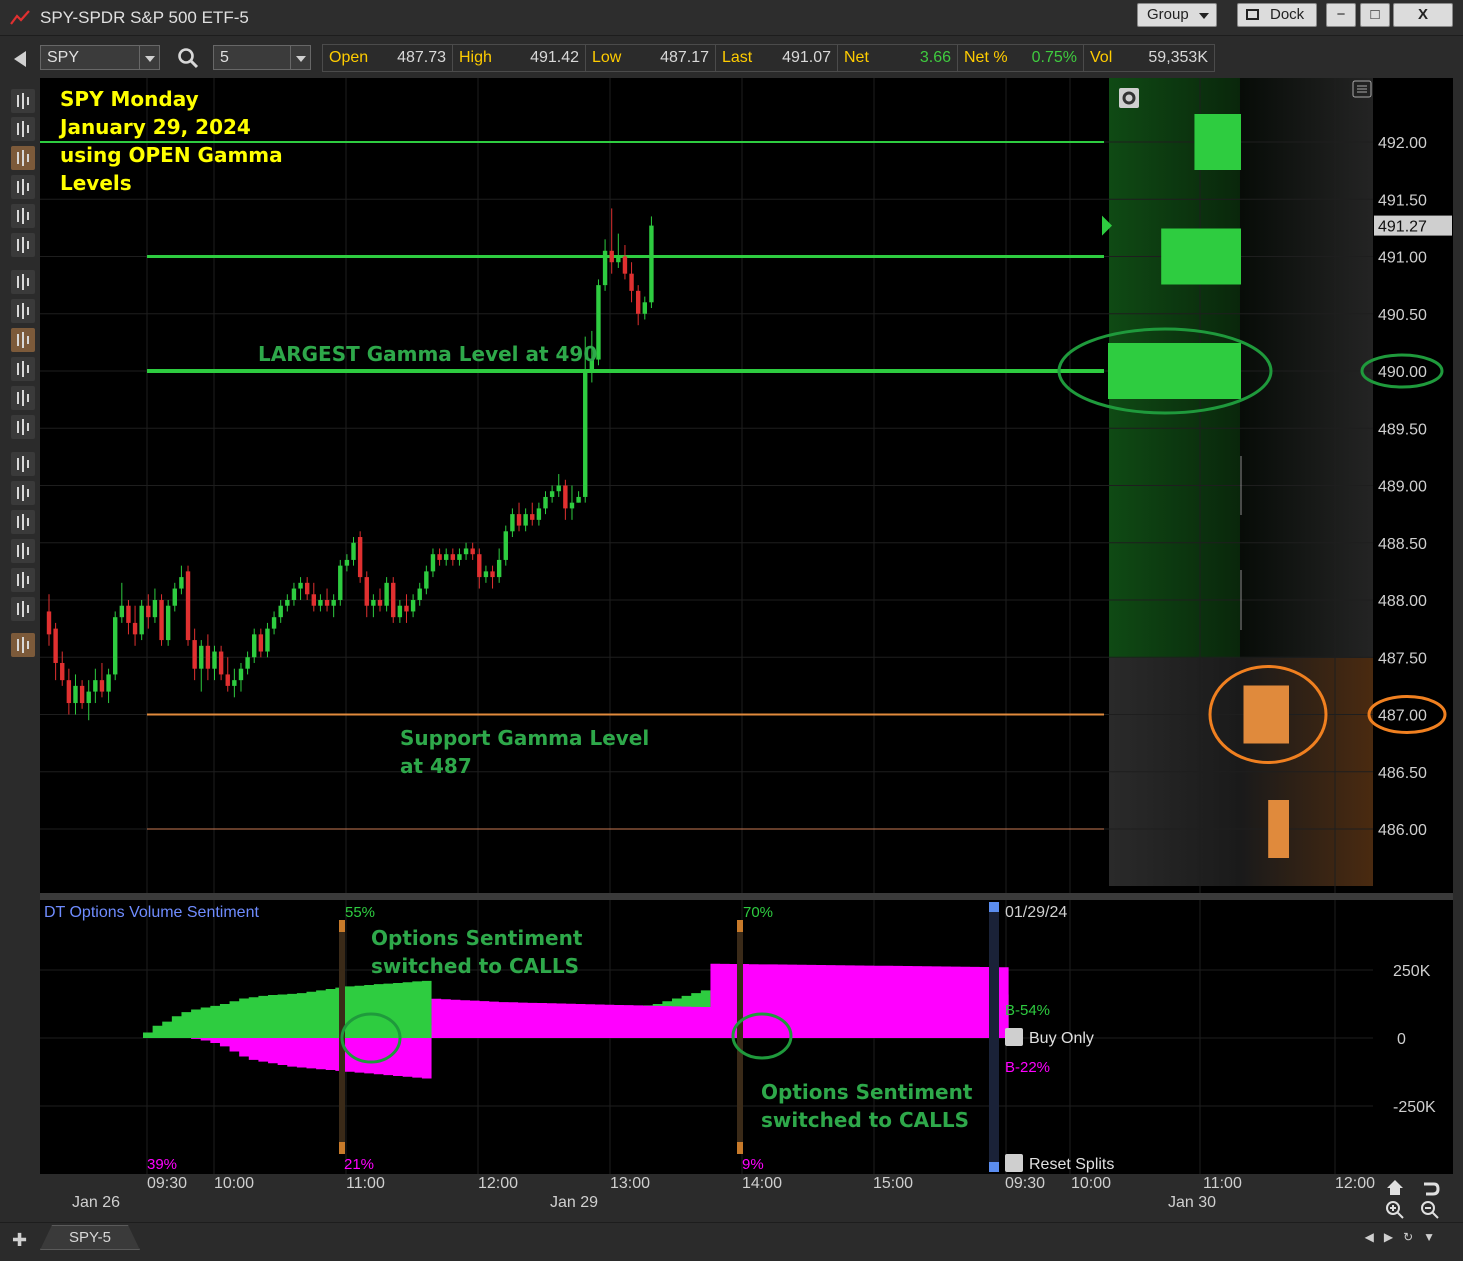  What do you see at coordinates (746, 896) in the screenshot?
I see `pane-splitter` at bounding box center [746, 896].